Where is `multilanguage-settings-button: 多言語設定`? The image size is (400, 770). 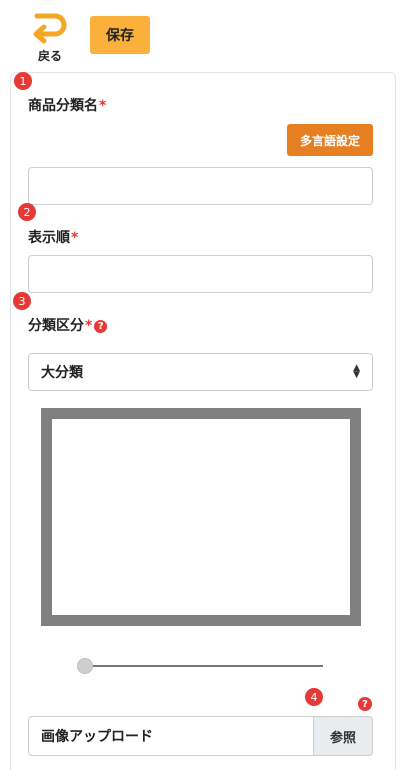
multilanguage-settings-button: 多言語設定 is located at coordinates (330, 140).